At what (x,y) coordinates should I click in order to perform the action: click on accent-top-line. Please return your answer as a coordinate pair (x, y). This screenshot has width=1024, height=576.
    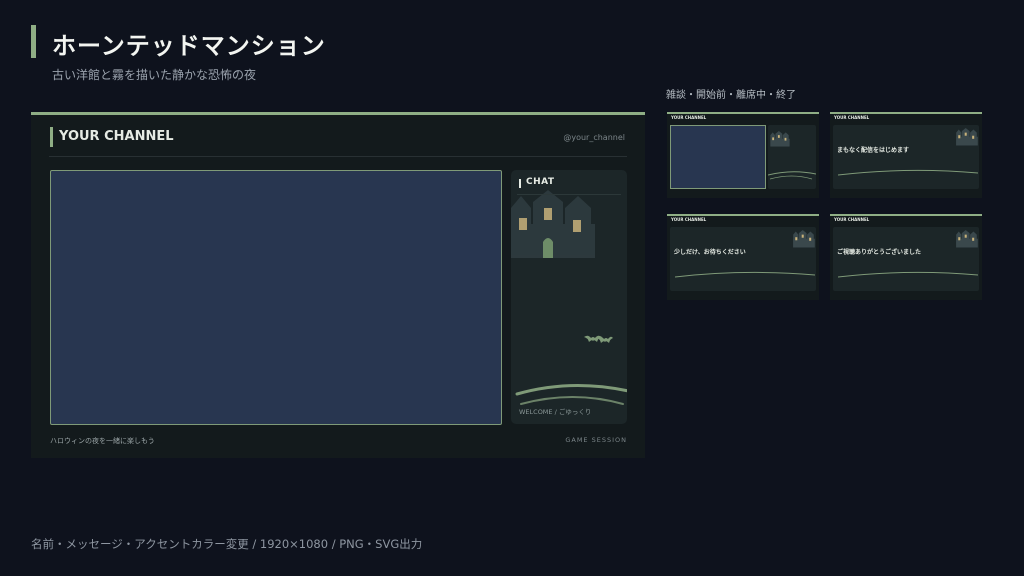
    Looking at the image, I should click on (338, 113).